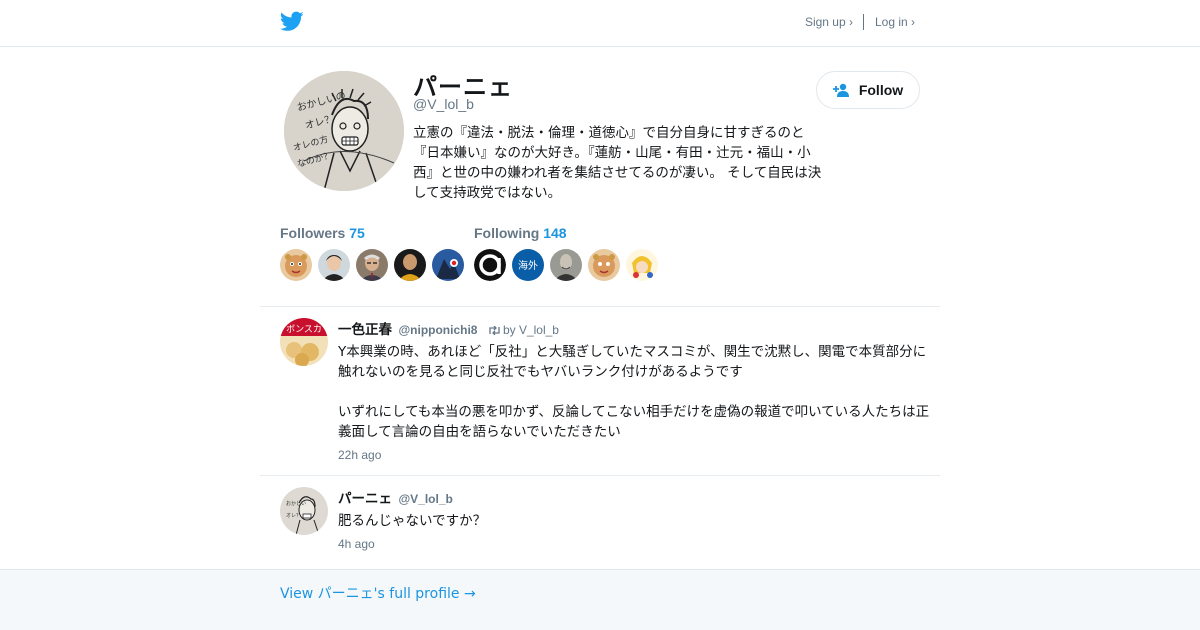  Describe the element at coordinates (555, 233) in the screenshot. I see `following-count: 148` at that location.